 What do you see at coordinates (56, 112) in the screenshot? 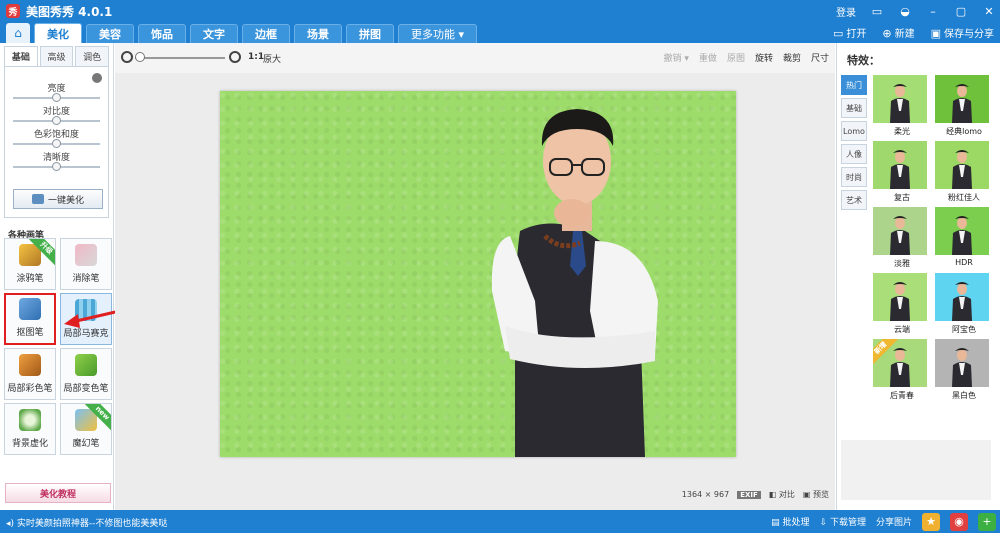
I see `contrast-label: 对比度` at bounding box center [56, 112].